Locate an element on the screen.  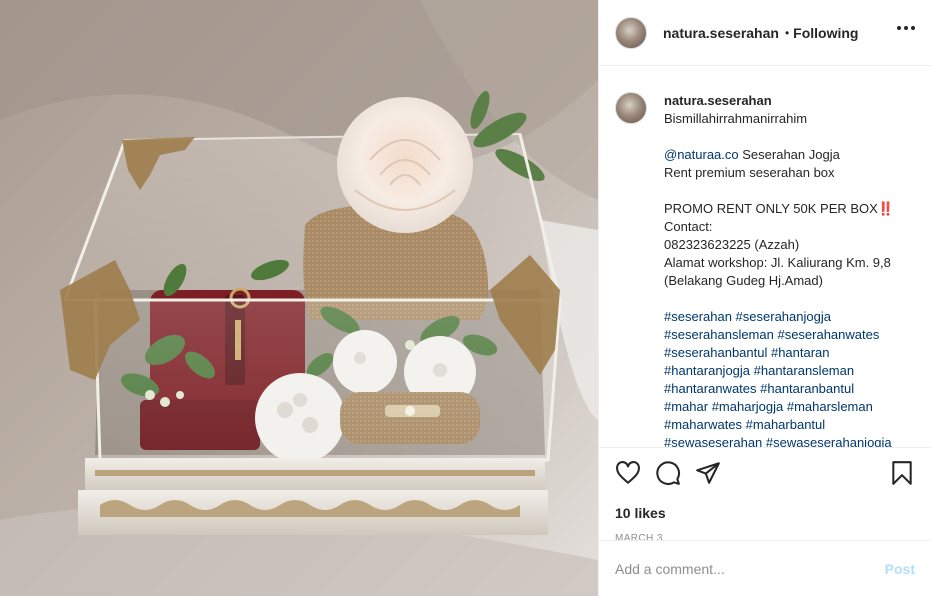
post-button: Post is located at coordinates (900, 569).